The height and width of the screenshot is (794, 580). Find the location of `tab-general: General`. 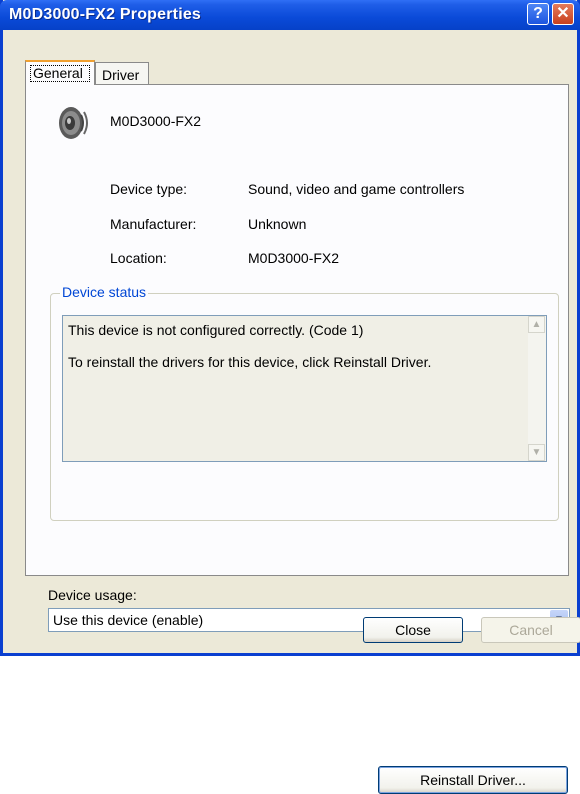

tab-general: General is located at coordinates (60, 72).